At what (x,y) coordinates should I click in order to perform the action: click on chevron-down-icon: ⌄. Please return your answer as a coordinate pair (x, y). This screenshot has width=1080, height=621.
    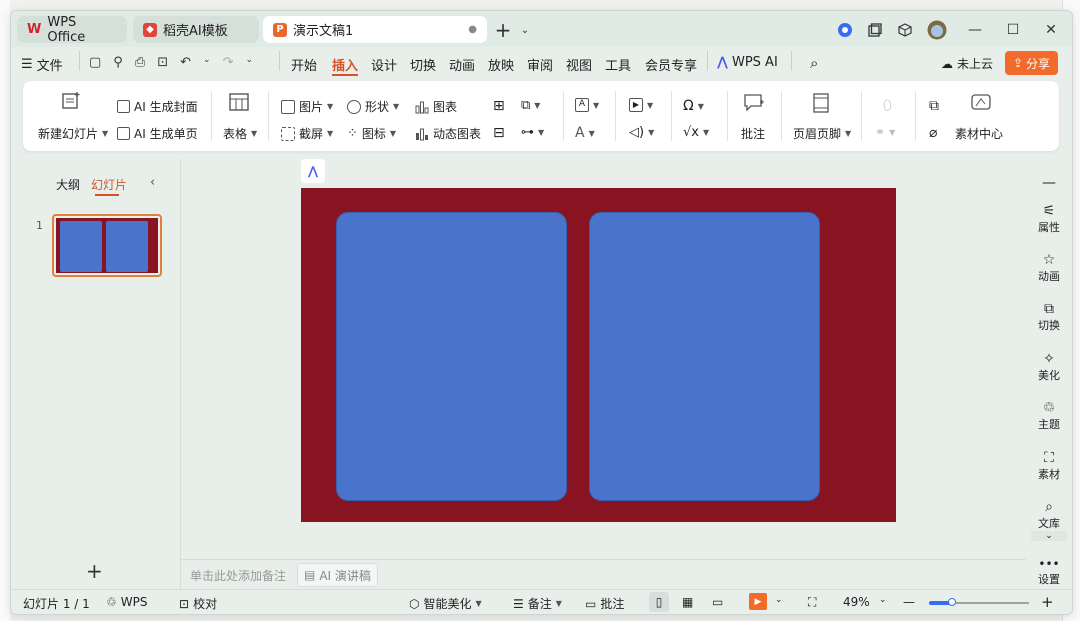
    Looking at the image, I should click on (1049, 536).